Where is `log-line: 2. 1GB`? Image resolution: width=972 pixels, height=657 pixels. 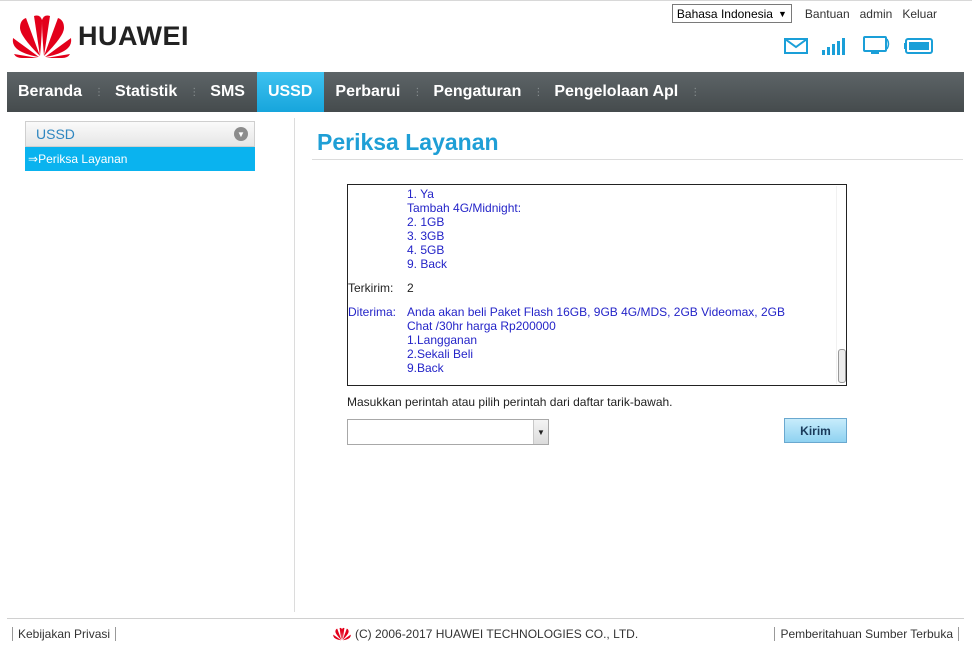 log-line: 2. 1GB is located at coordinates (426, 222).